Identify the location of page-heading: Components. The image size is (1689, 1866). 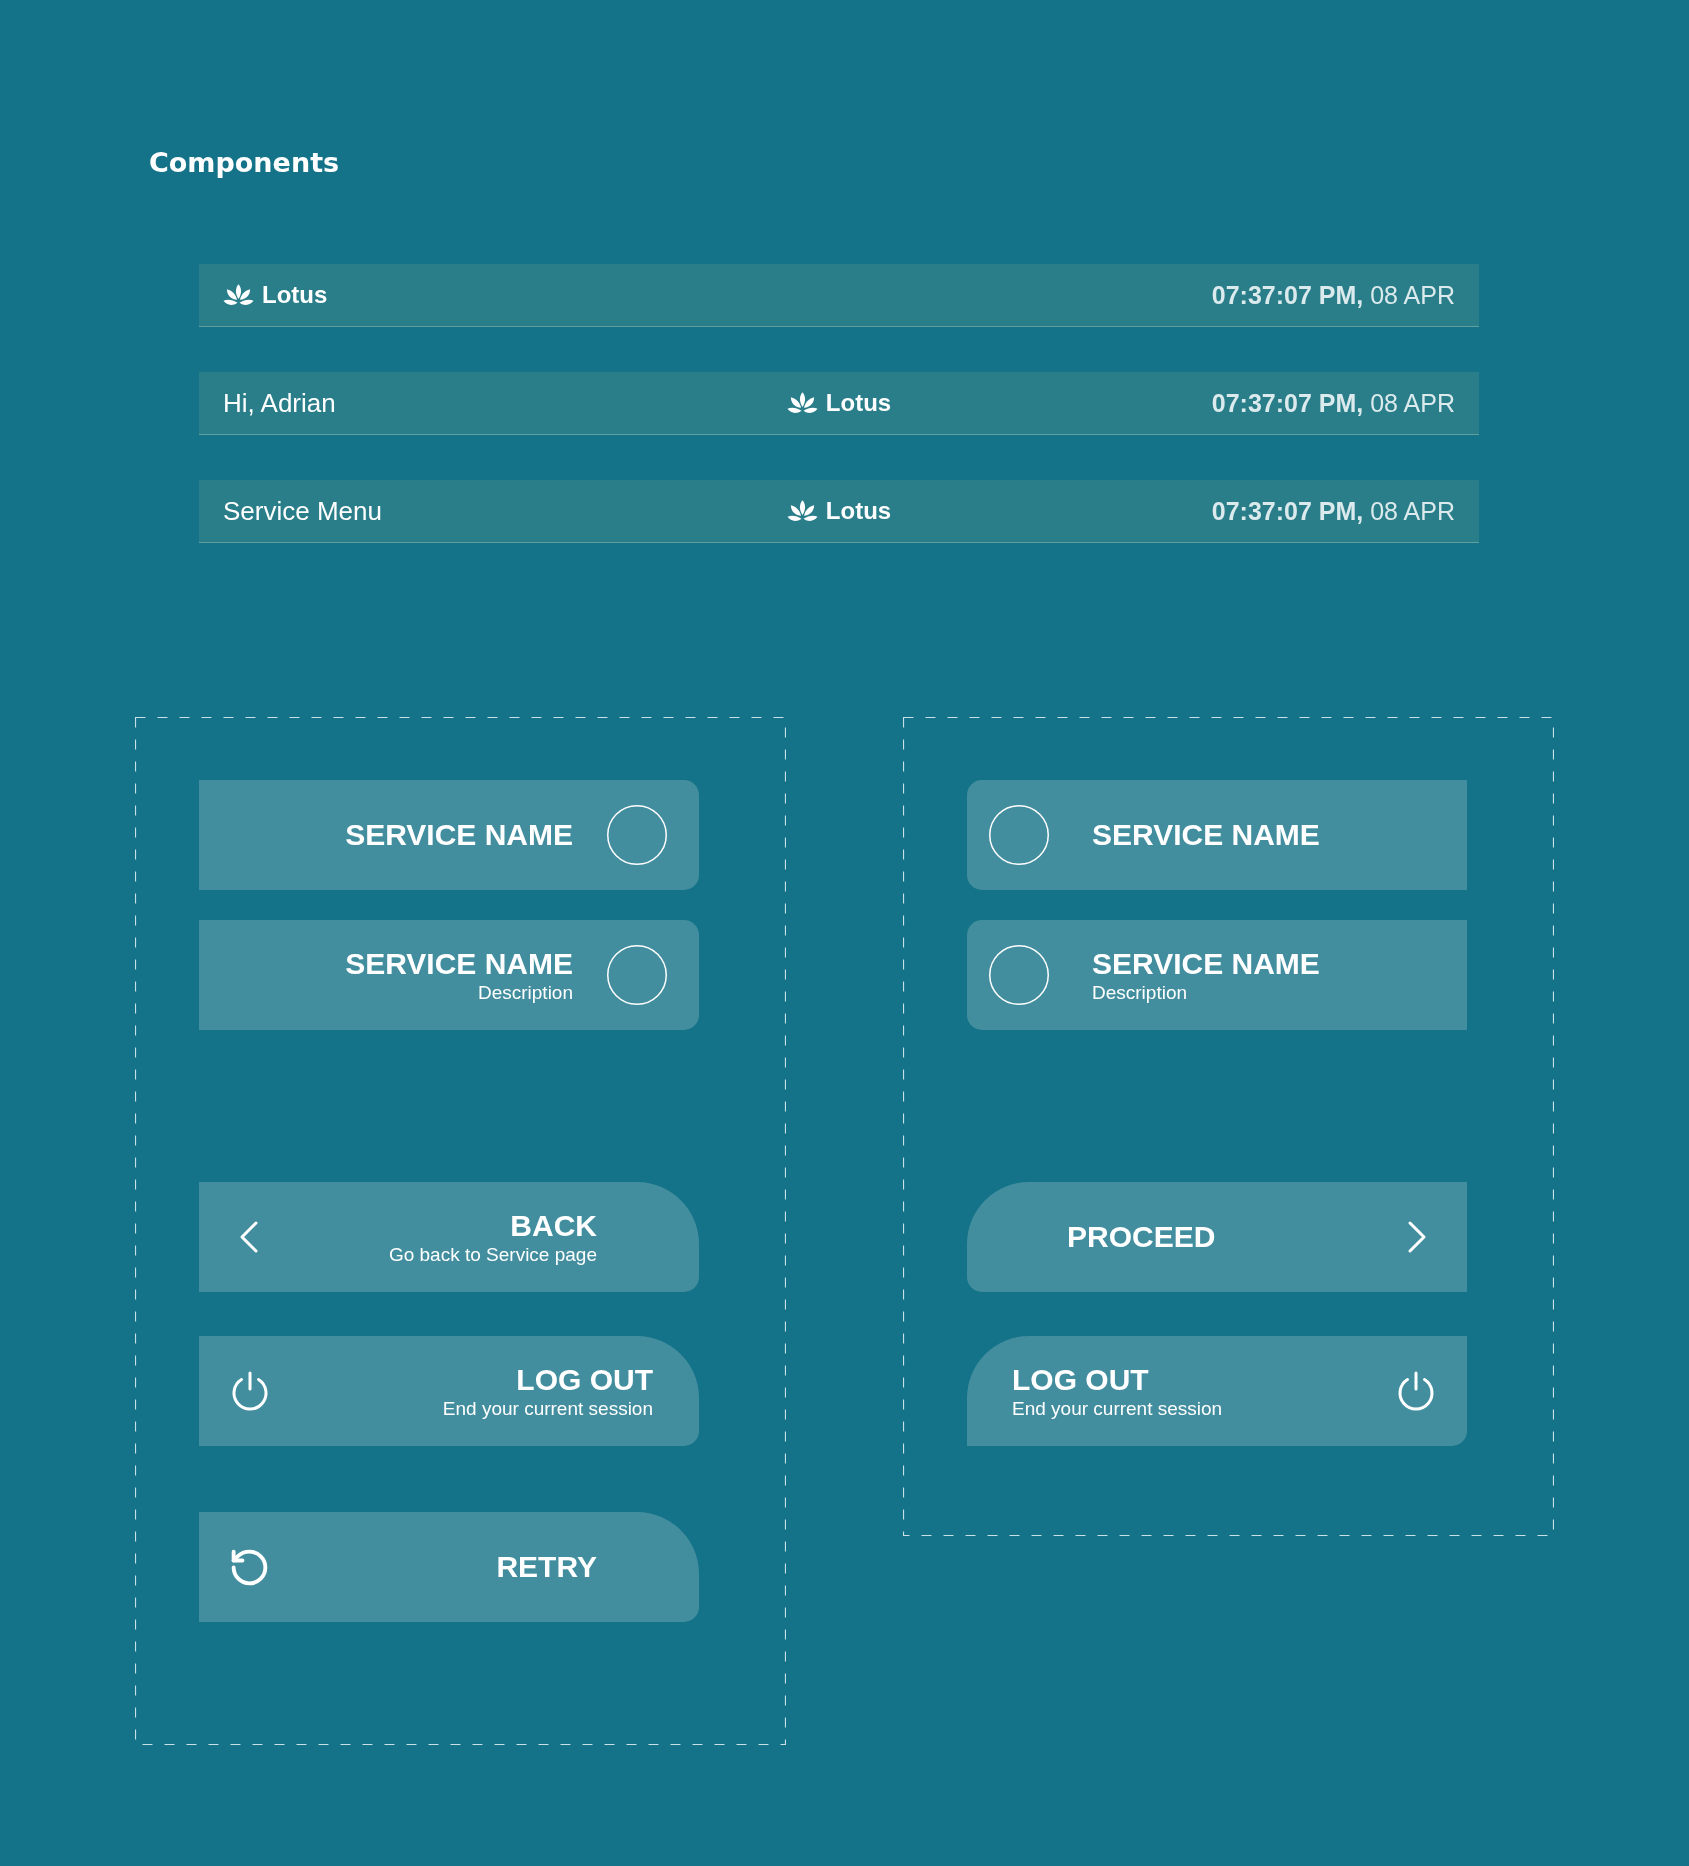
(244, 163).